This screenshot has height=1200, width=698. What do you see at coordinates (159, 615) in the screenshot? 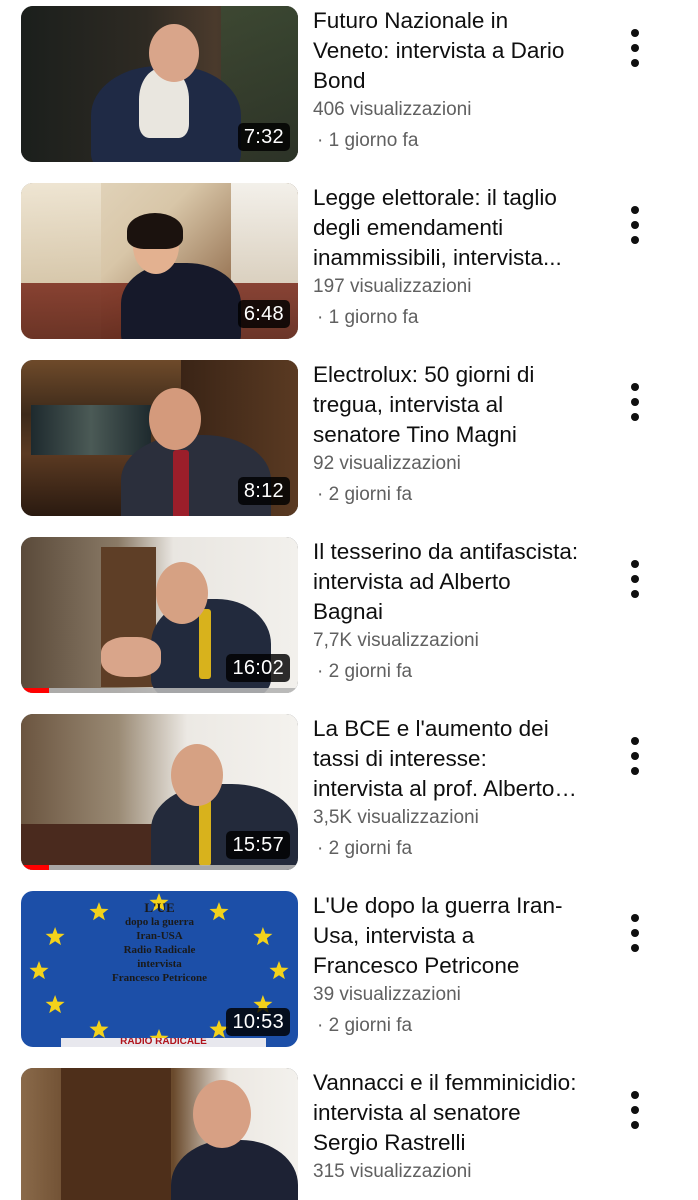
I see `video-thumbnail: 16:02` at bounding box center [159, 615].